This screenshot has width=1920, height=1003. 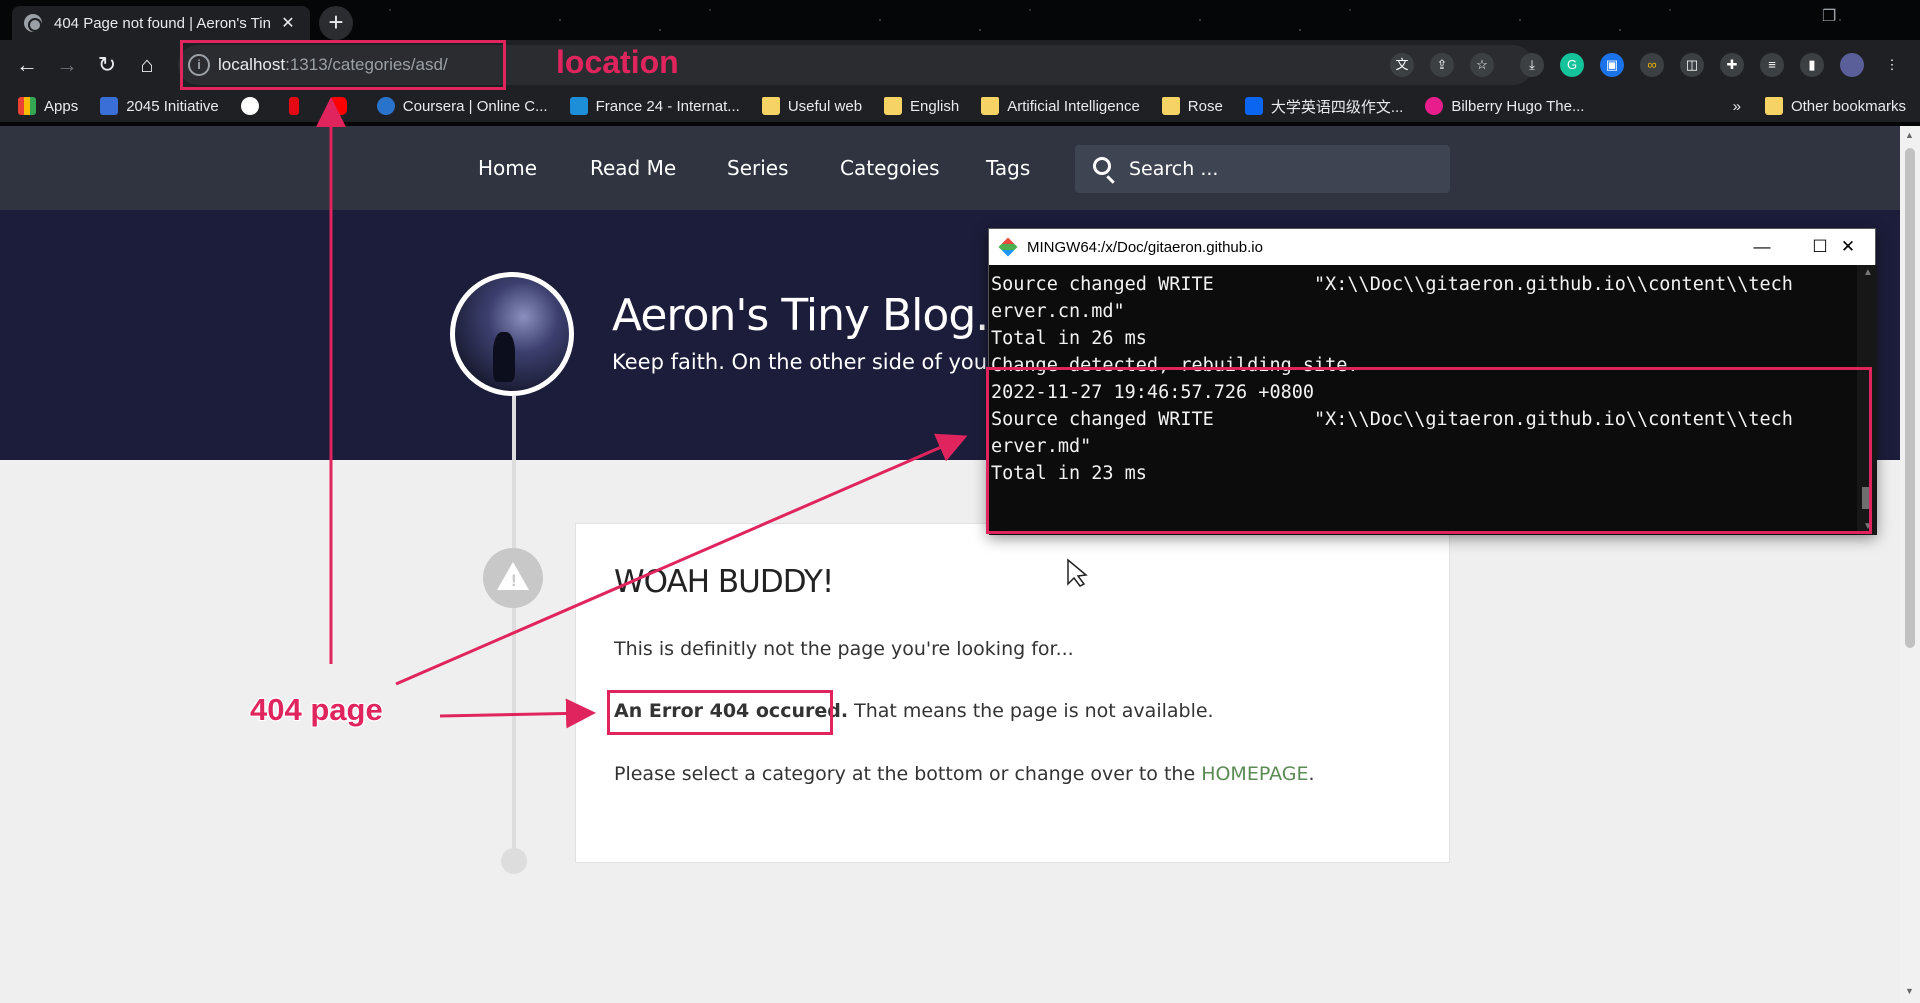 I want to click on download-icon: ⤓, so click(x=1532, y=65).